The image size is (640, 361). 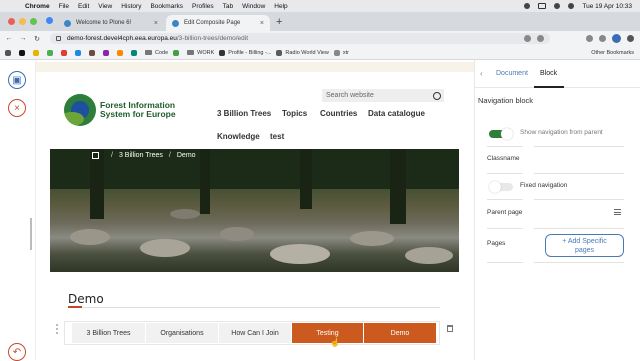 I want to click on new-tab-icon: +, so click(x=279, y=22).